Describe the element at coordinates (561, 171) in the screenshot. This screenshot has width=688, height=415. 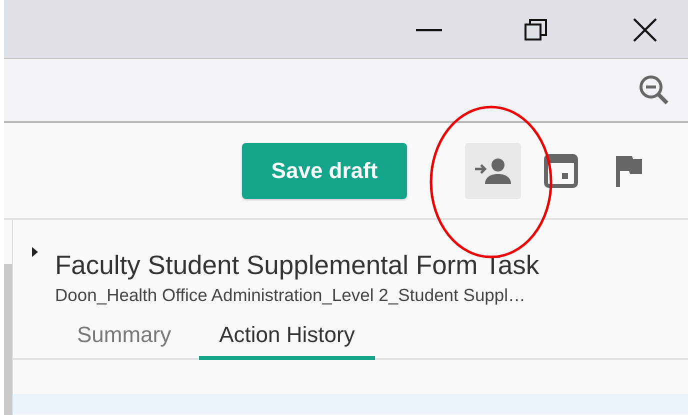
I see `calendar-icon` at that location.